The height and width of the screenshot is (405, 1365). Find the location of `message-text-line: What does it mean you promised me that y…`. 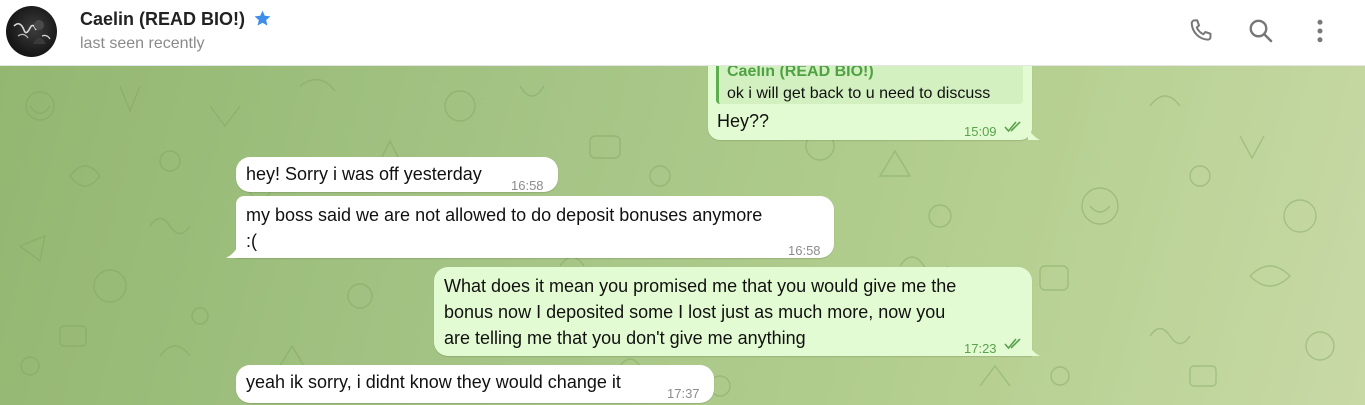

message-text-line: What does it mean you promised me that y… is located at coordinates (700, 286).